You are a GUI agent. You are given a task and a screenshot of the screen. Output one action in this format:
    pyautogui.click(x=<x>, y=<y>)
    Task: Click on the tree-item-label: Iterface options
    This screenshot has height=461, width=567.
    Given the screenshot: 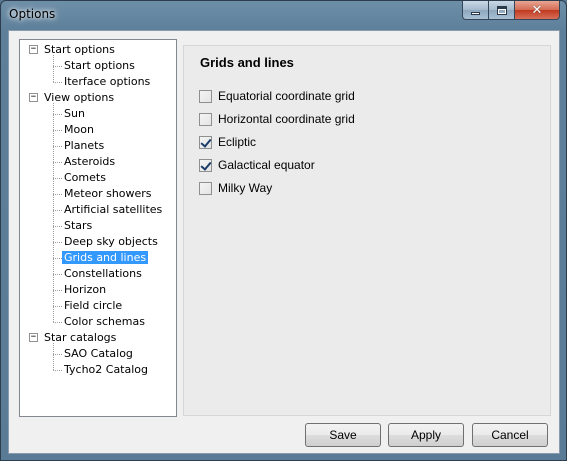 What is the action you would take?
    pyautogui.click(x=107, y=81)
    